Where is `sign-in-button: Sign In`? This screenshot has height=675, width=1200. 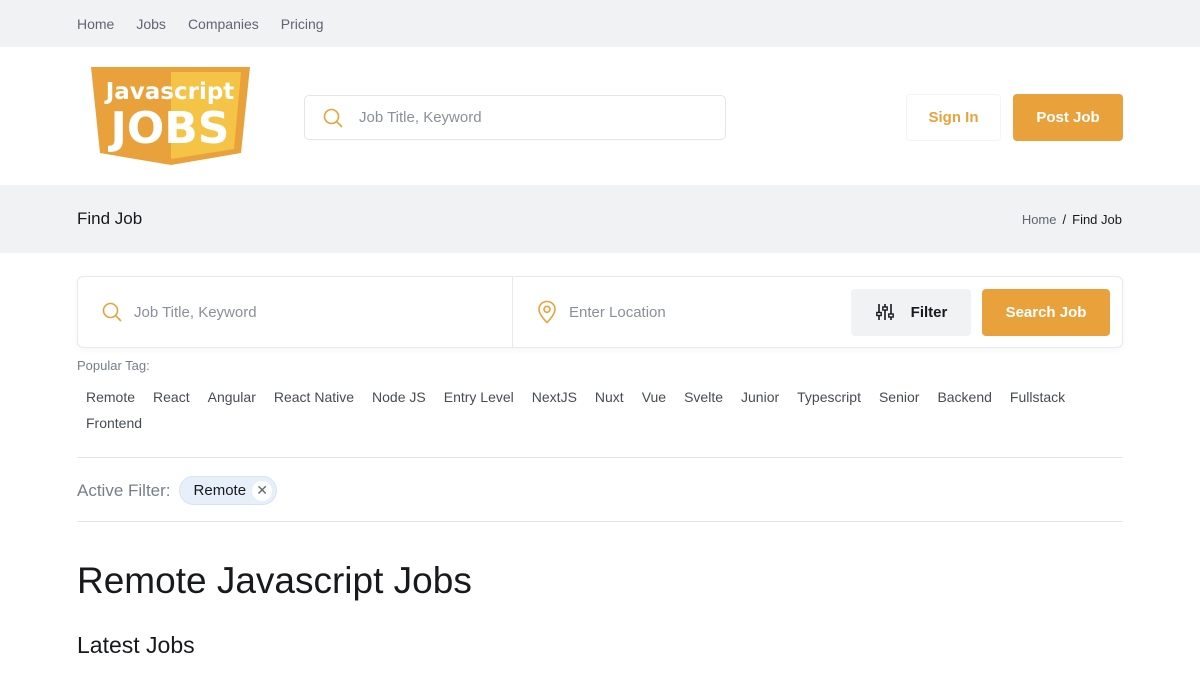 sign-in-button: Sign In is located at coordinates (953, 117).